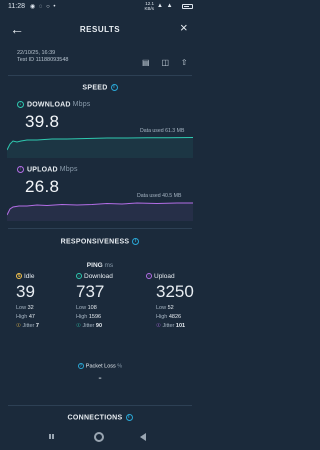  I want to click on ping-label: PING ms, so click(100, 265).